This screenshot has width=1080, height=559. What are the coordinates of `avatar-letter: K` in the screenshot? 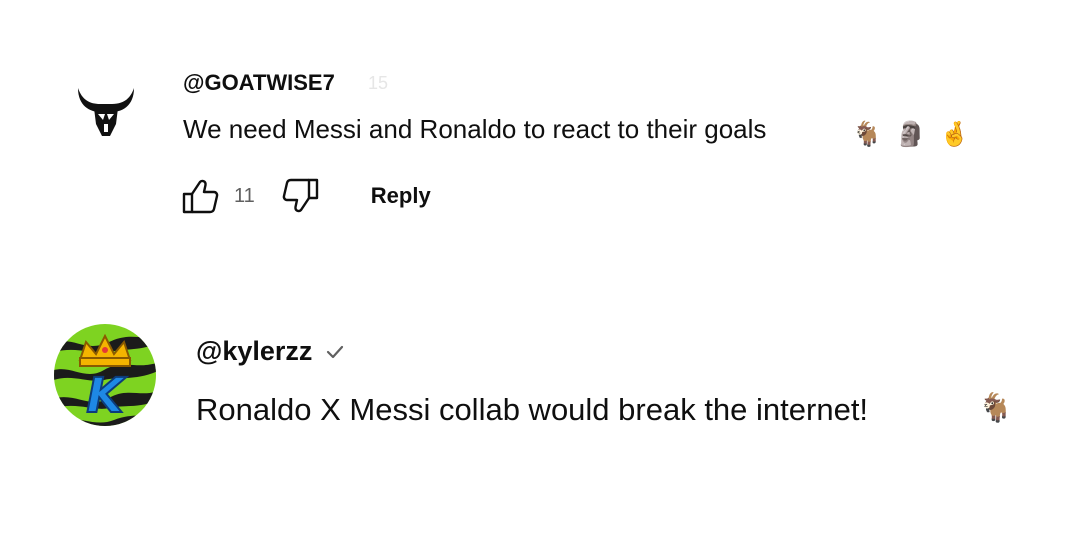 It's located at (106, 396).